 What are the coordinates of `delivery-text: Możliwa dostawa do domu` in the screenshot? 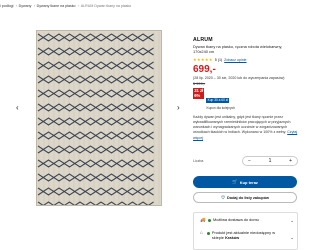 It's located at (236, 219).